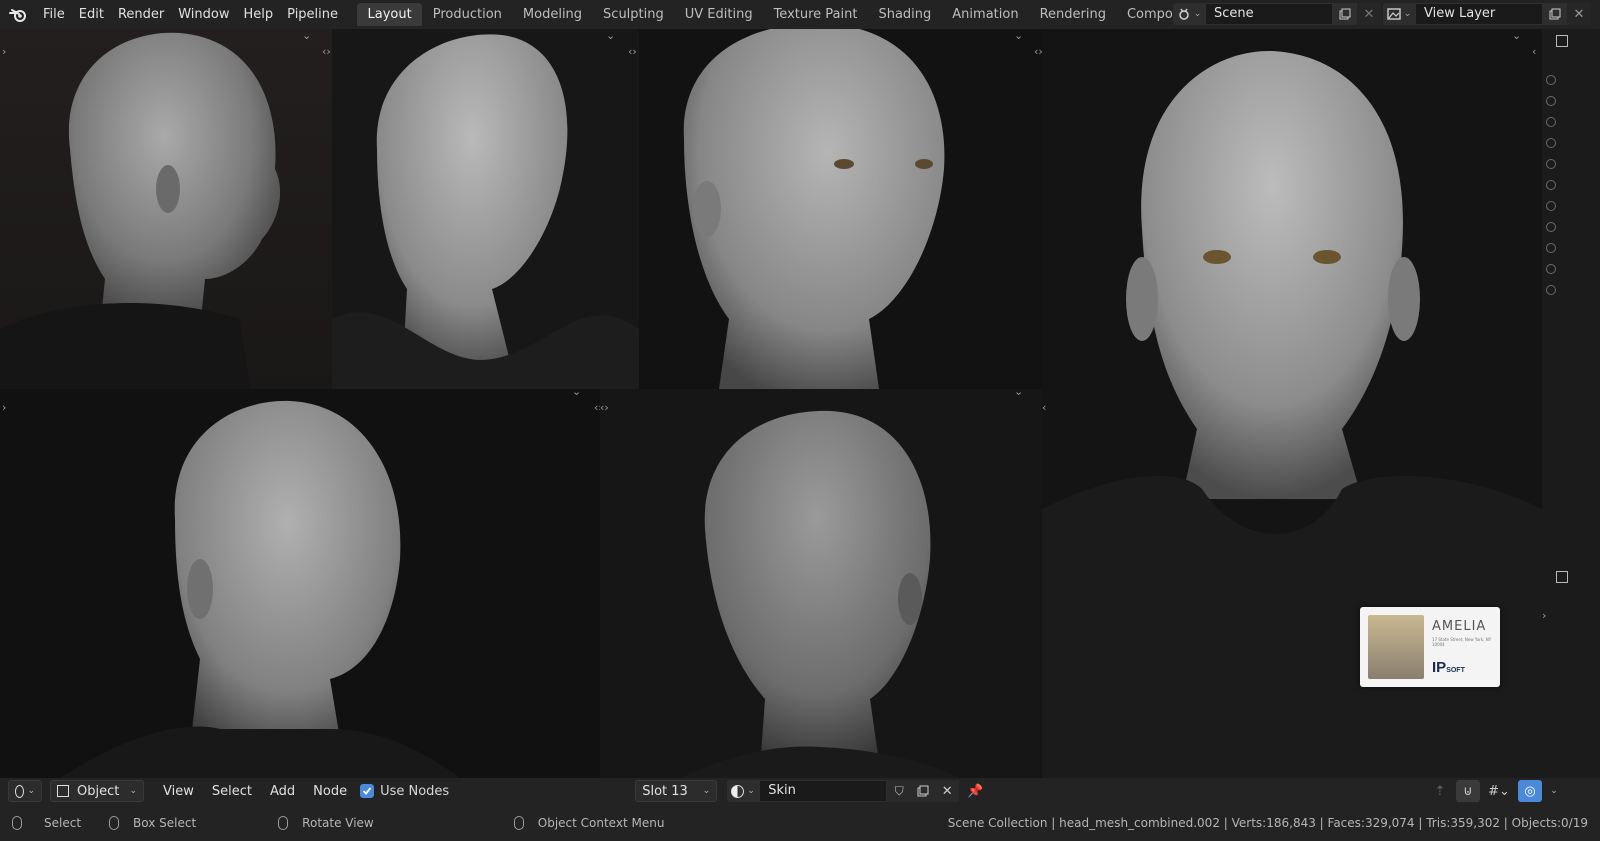 This screenshot has width=1600, height=841. I want to click on collapse-sidebar-icon: ‹, so click(1534, 51).